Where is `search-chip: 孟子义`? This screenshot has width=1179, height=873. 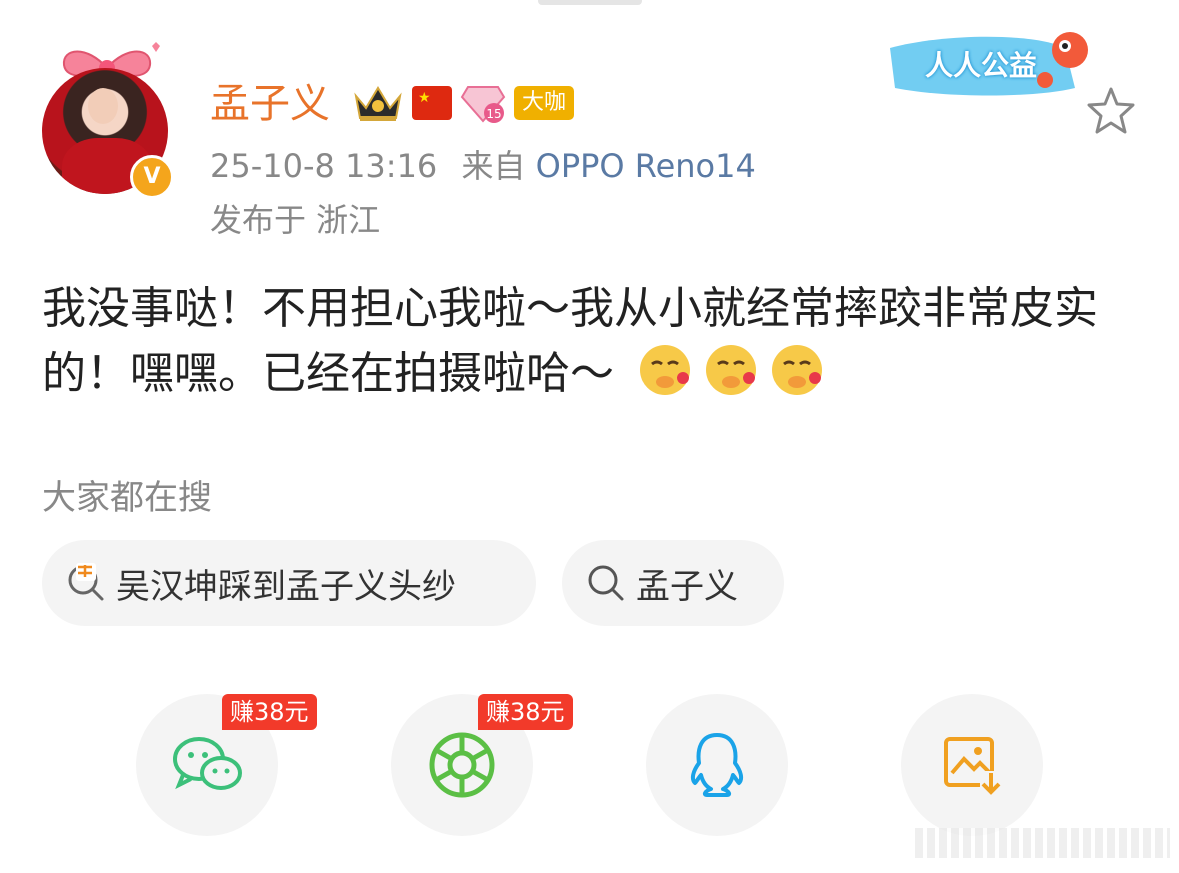 search-chip: 孟子义 is located at coordinates (673, 583).